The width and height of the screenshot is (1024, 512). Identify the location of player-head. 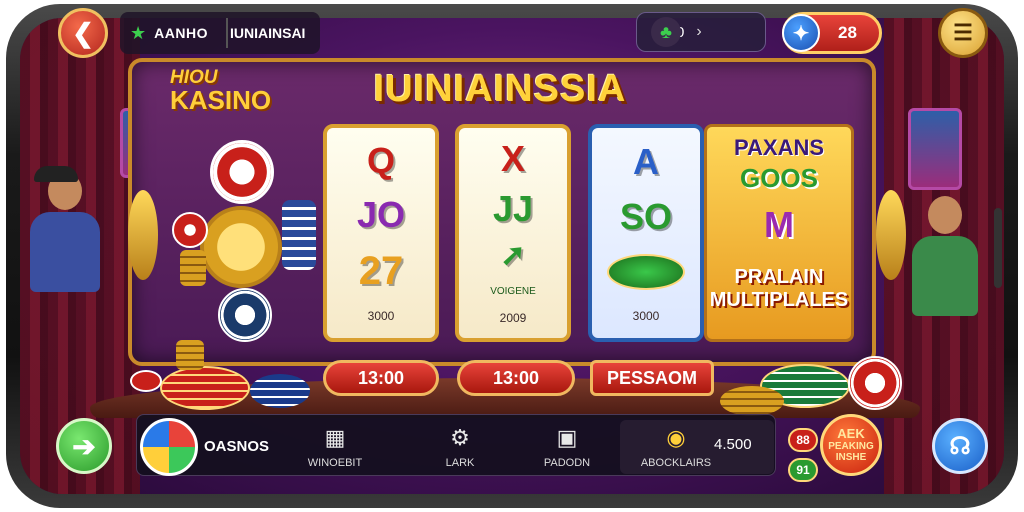
(945, 215).